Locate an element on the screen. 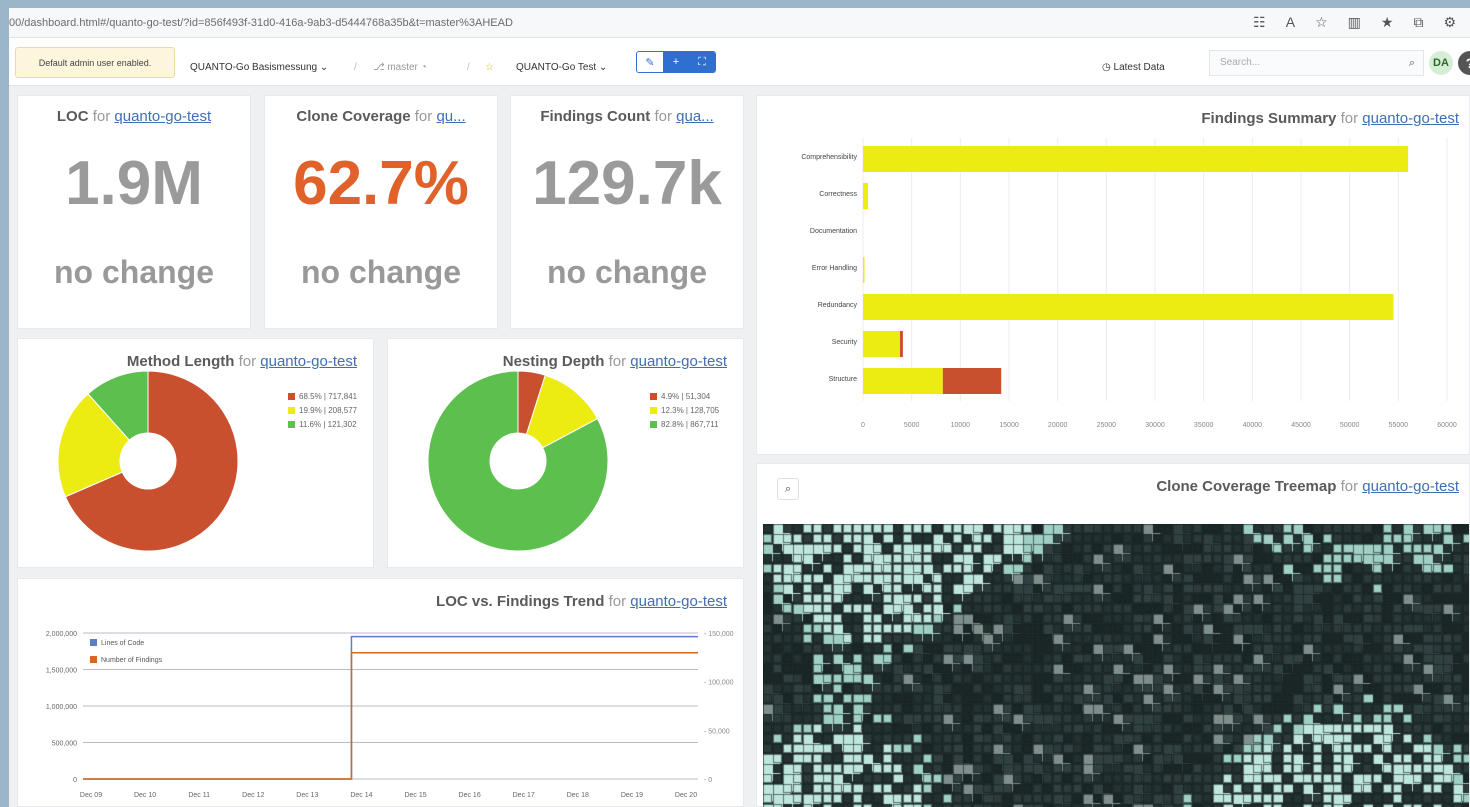  clock-icon: ◷ is located at coordinates (1108, 67).